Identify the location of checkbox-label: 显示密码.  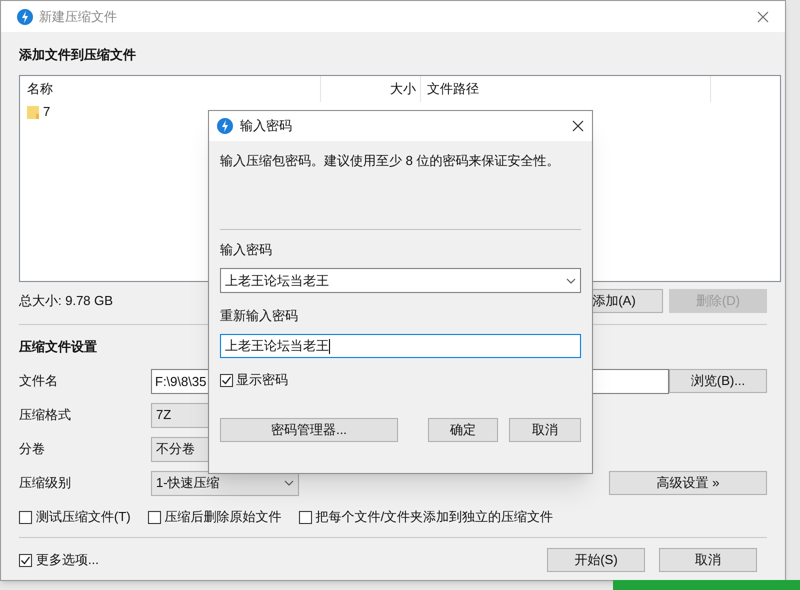
(262, 380).